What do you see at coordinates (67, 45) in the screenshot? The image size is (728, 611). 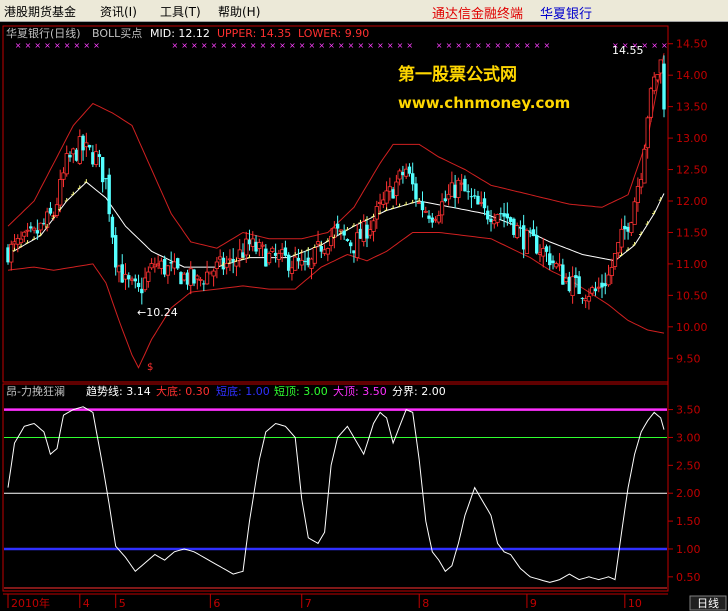 I see `top-mark-18: ×` at bounding box center [67, 45].